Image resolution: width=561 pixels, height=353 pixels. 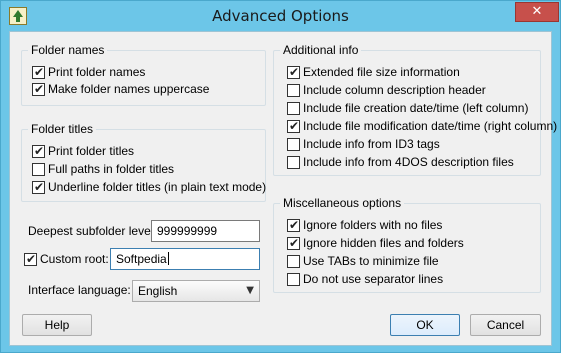 What do you see at coordinates (342, 203) in the screenshot?
I see `misc-options-group-title: Miscellaneous options` at bounding box center [342, 203].